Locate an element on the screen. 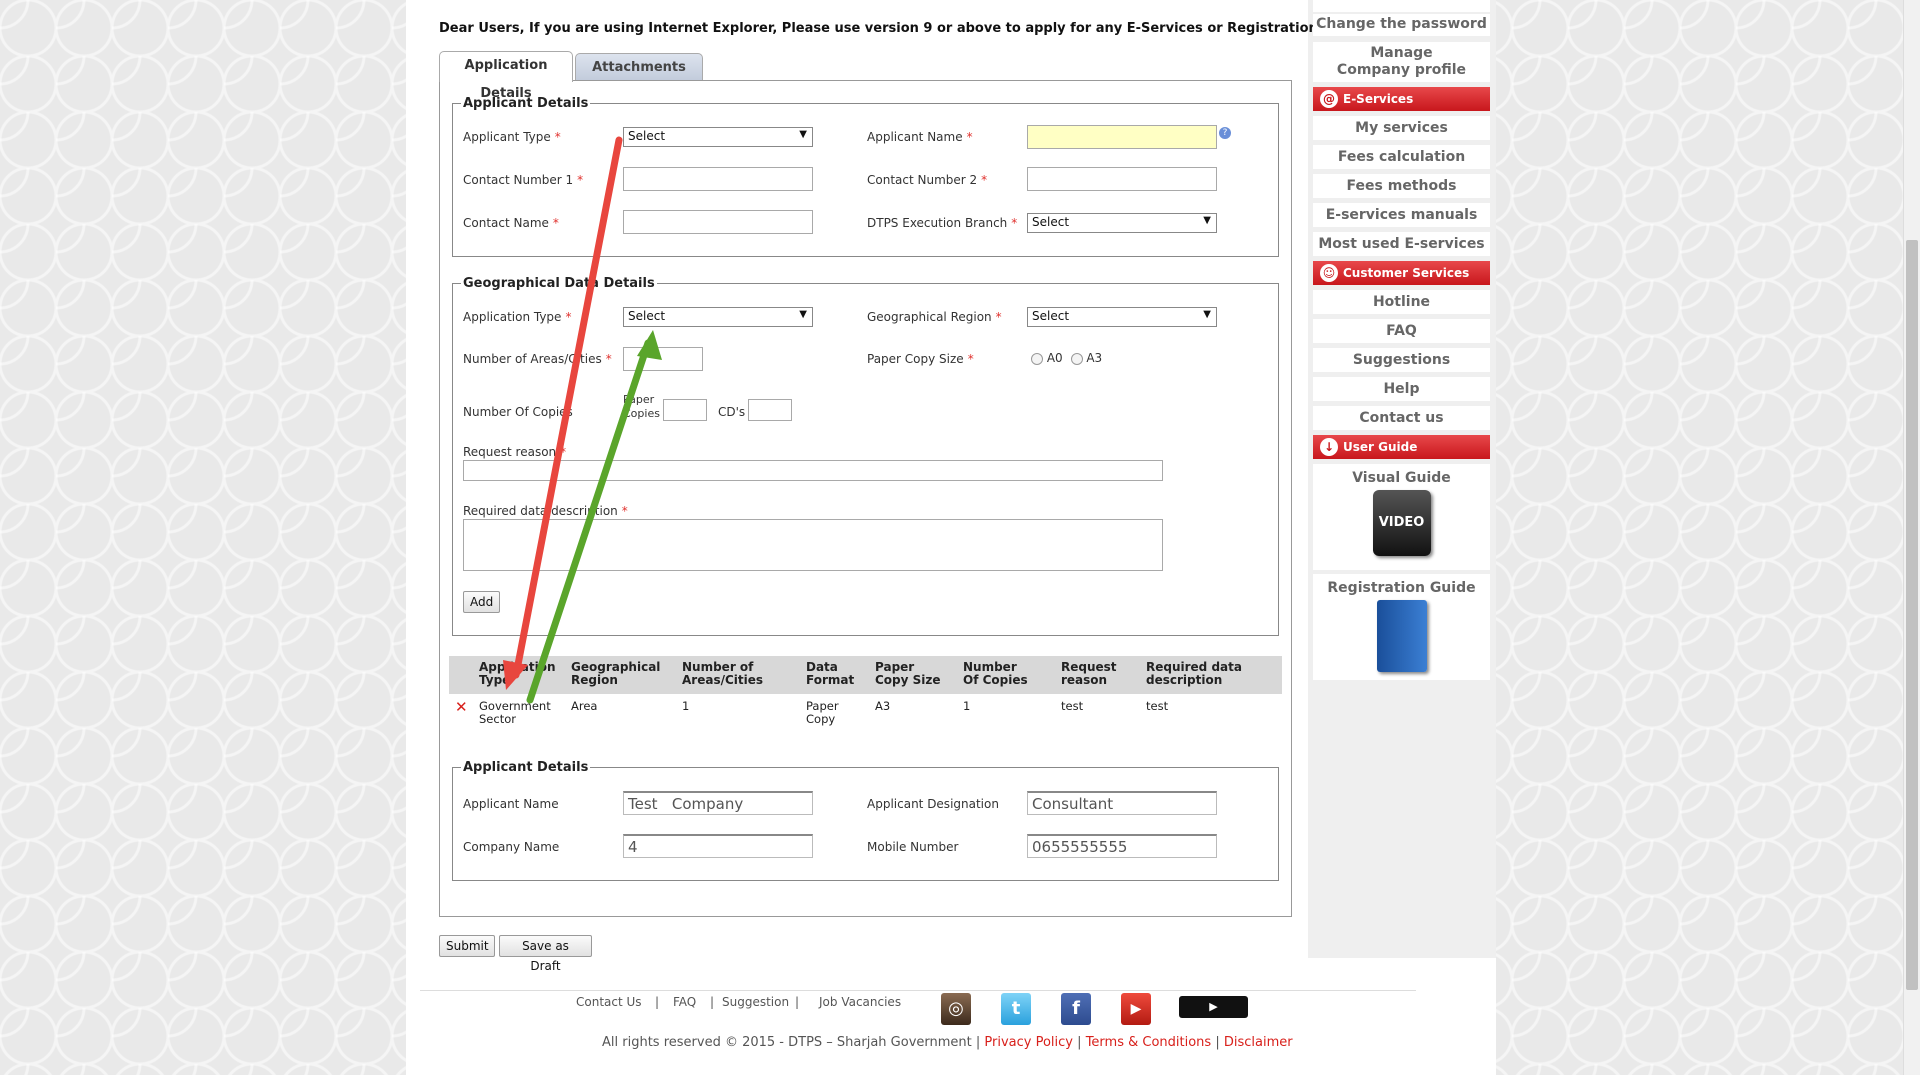 Image resolution: width=1920 pixels, height=1075 pixels. footer-link-jobs: Job Vacancies is located at coordinates (860, 1002).